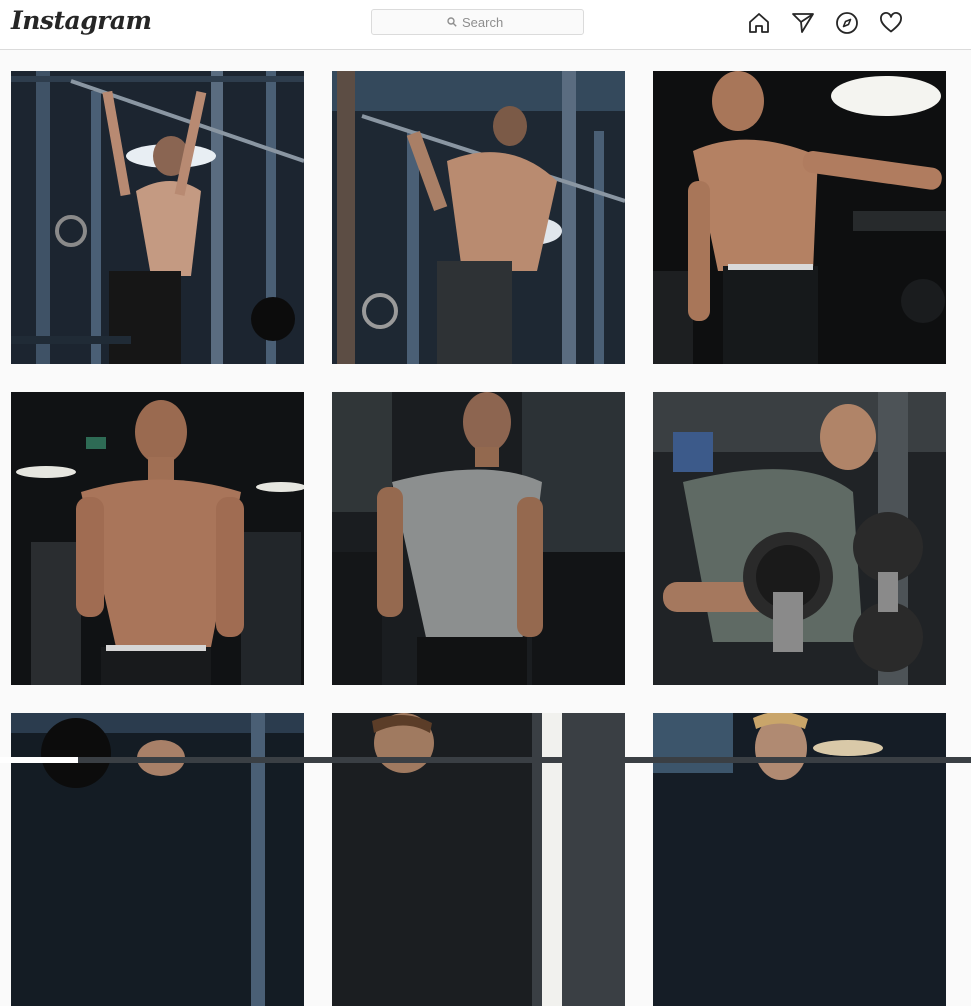 The image size is (971, 1006). What do you see at coordinates (81, 20) in the screenshot?
I see `instagram-logo: Instagram` at bounding box center [81, 20].